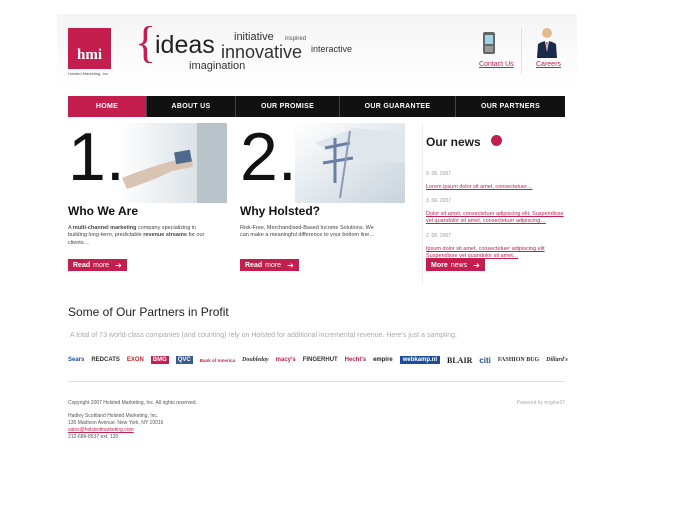 The height and width of the screenshot is (510, 680). What do you see at coordinates (217, 360) in the screenshot?
I see `partner-logo: Bank of America` at bounding box center [217, 360].